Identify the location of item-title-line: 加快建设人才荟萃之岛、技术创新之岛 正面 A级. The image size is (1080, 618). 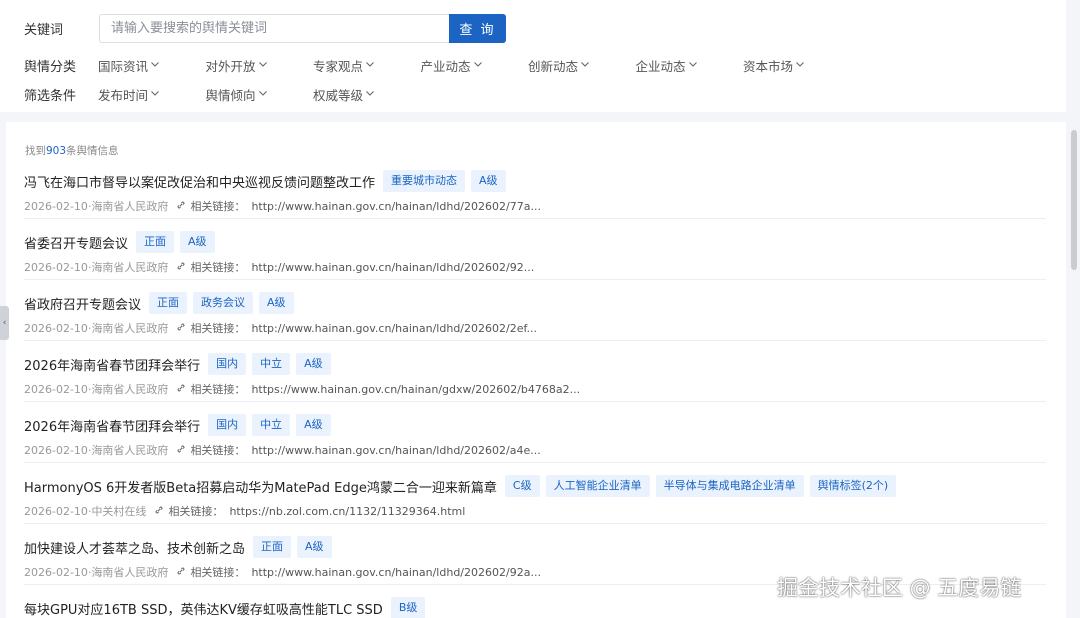
(181, 547).